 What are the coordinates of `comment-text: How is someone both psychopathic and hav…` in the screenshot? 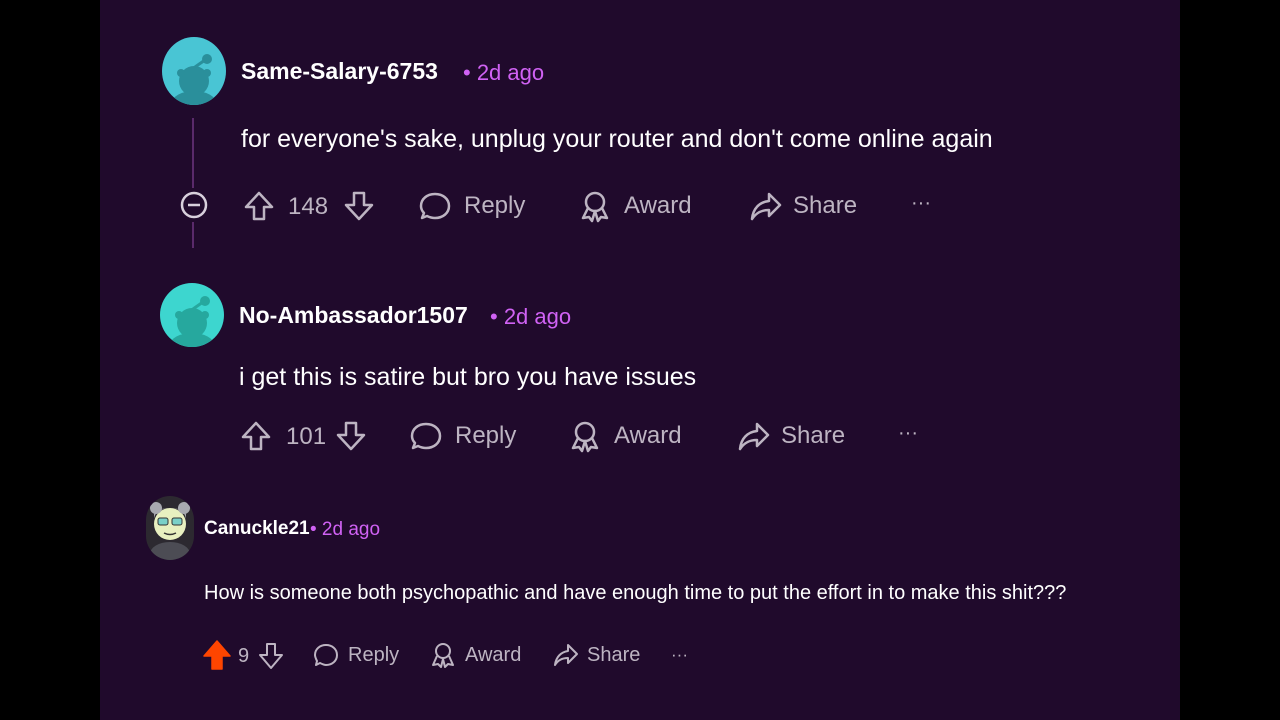 It's located at (635, 593).